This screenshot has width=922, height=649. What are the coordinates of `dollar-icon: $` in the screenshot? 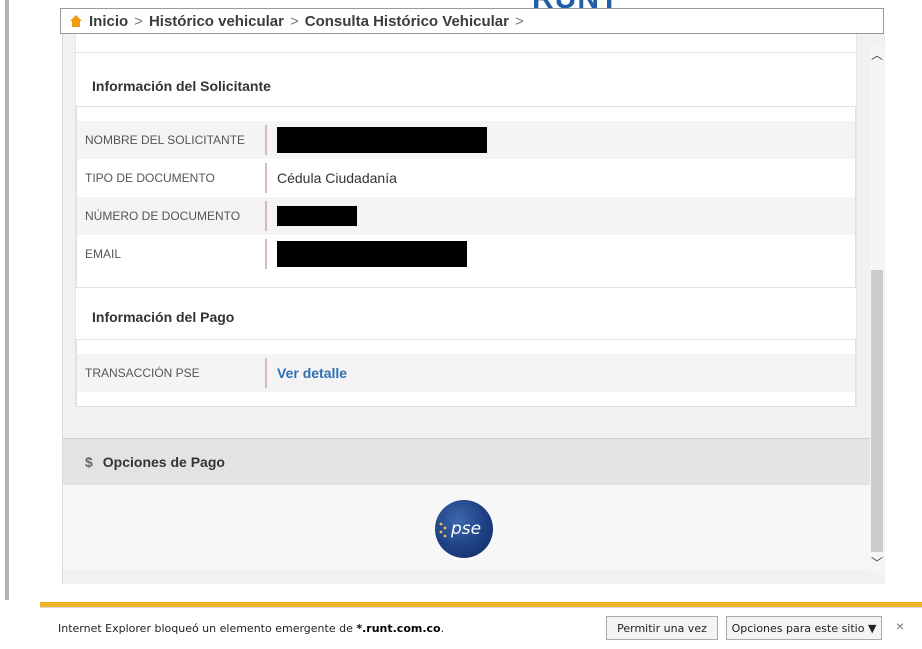 It's located at (89, 462).